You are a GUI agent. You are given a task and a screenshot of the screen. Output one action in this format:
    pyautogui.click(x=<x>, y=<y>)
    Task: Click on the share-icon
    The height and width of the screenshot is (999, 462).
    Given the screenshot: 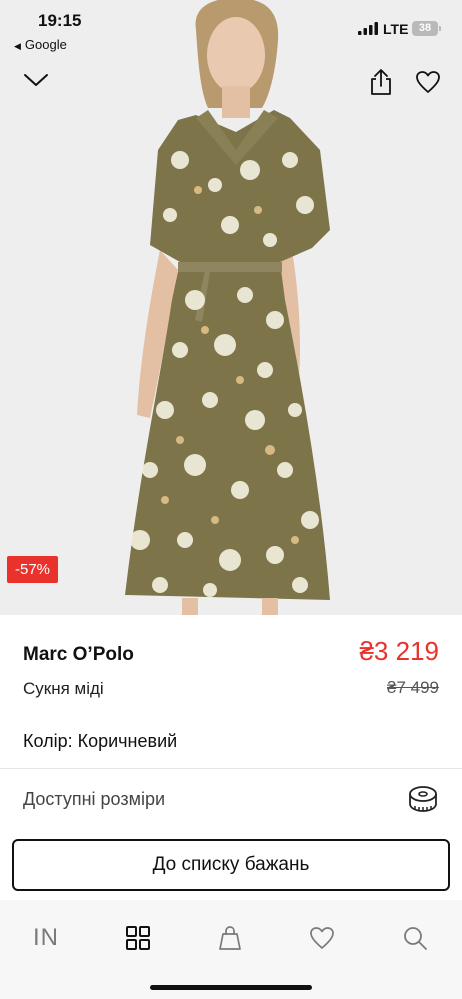 What is the action you would take?
    pyautogui.click(x=381, y=82)
    